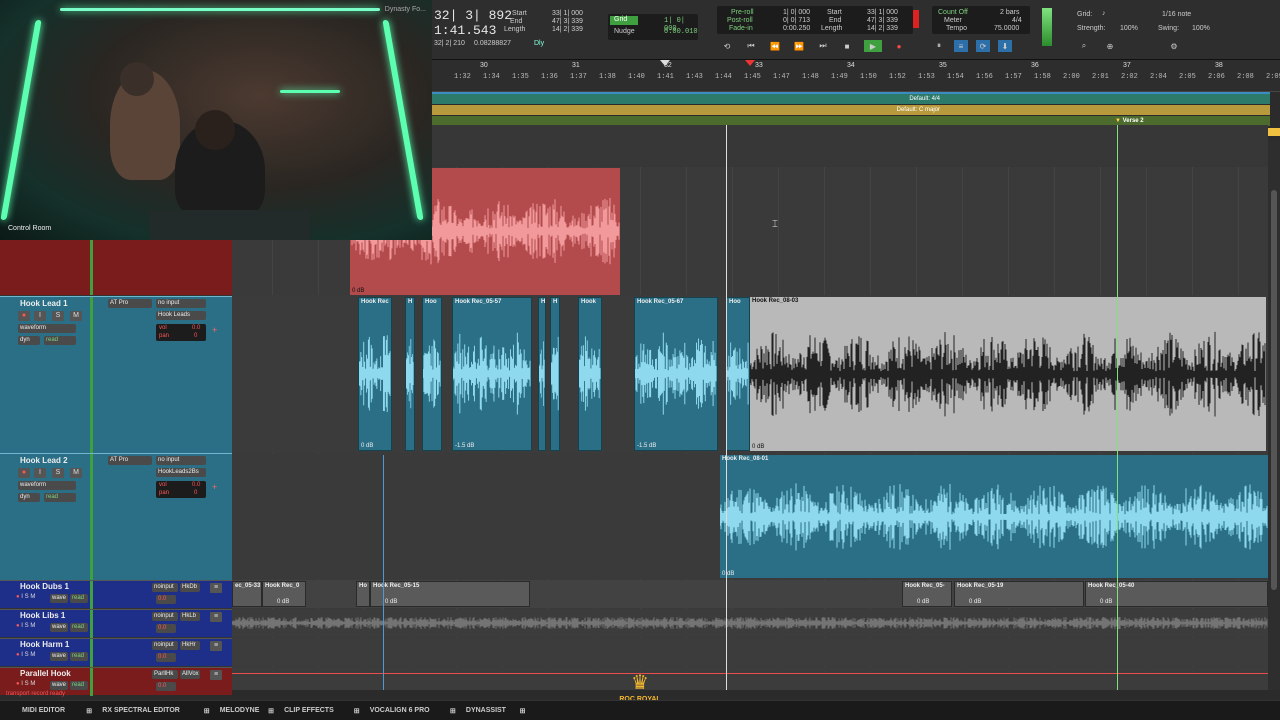 The height and width of the screenshot is (720, 1280). I want to click on audio-clip-hook-rec-08-01: Hook Rec_08-01 0 dB, so click(994, 516).